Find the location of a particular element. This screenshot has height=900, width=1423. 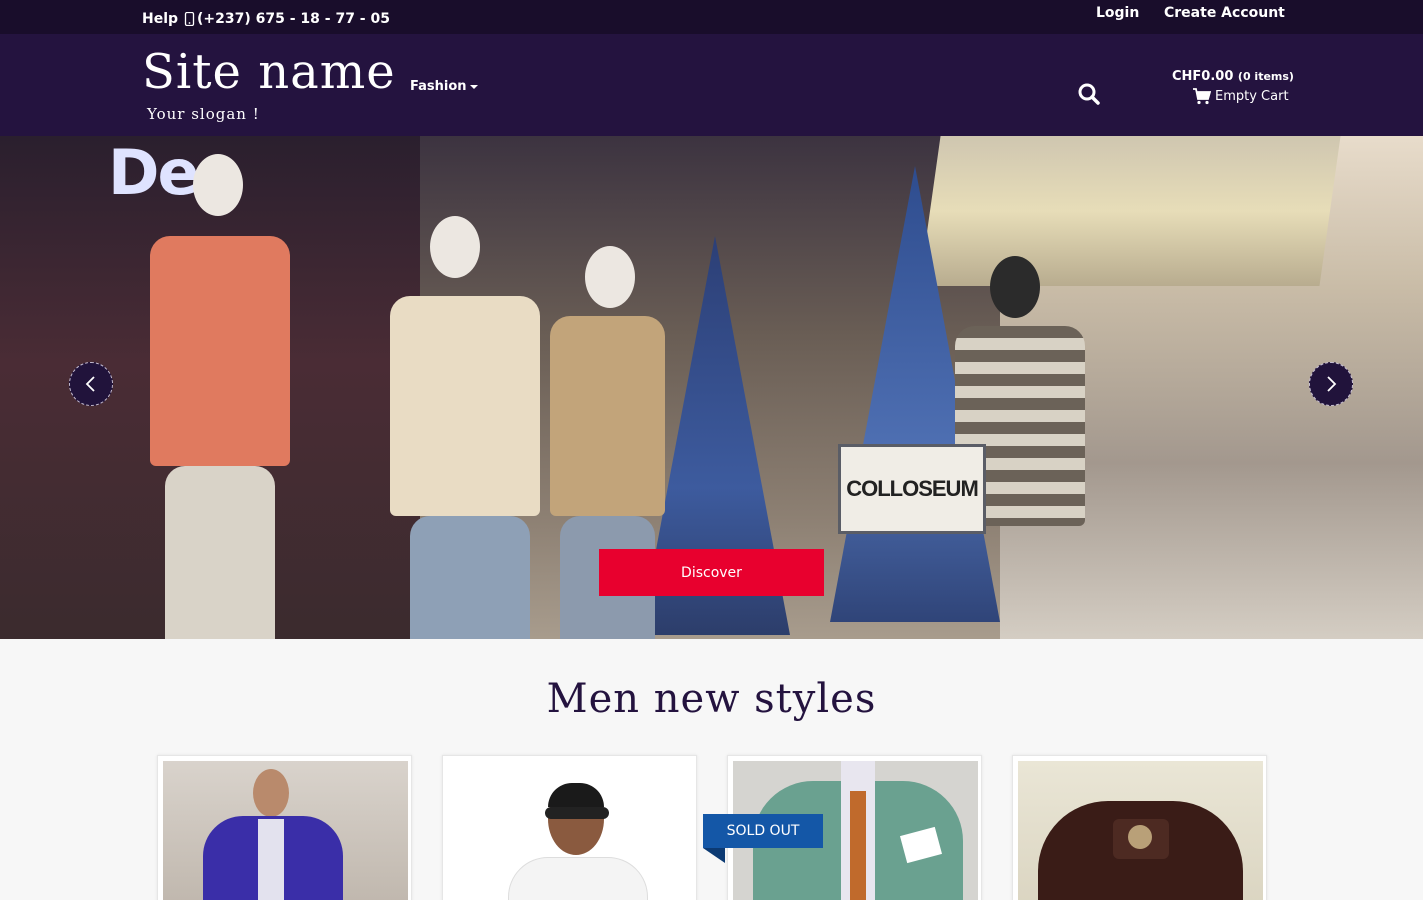

chevron-right-icon is located at coordinates (1332, 384).